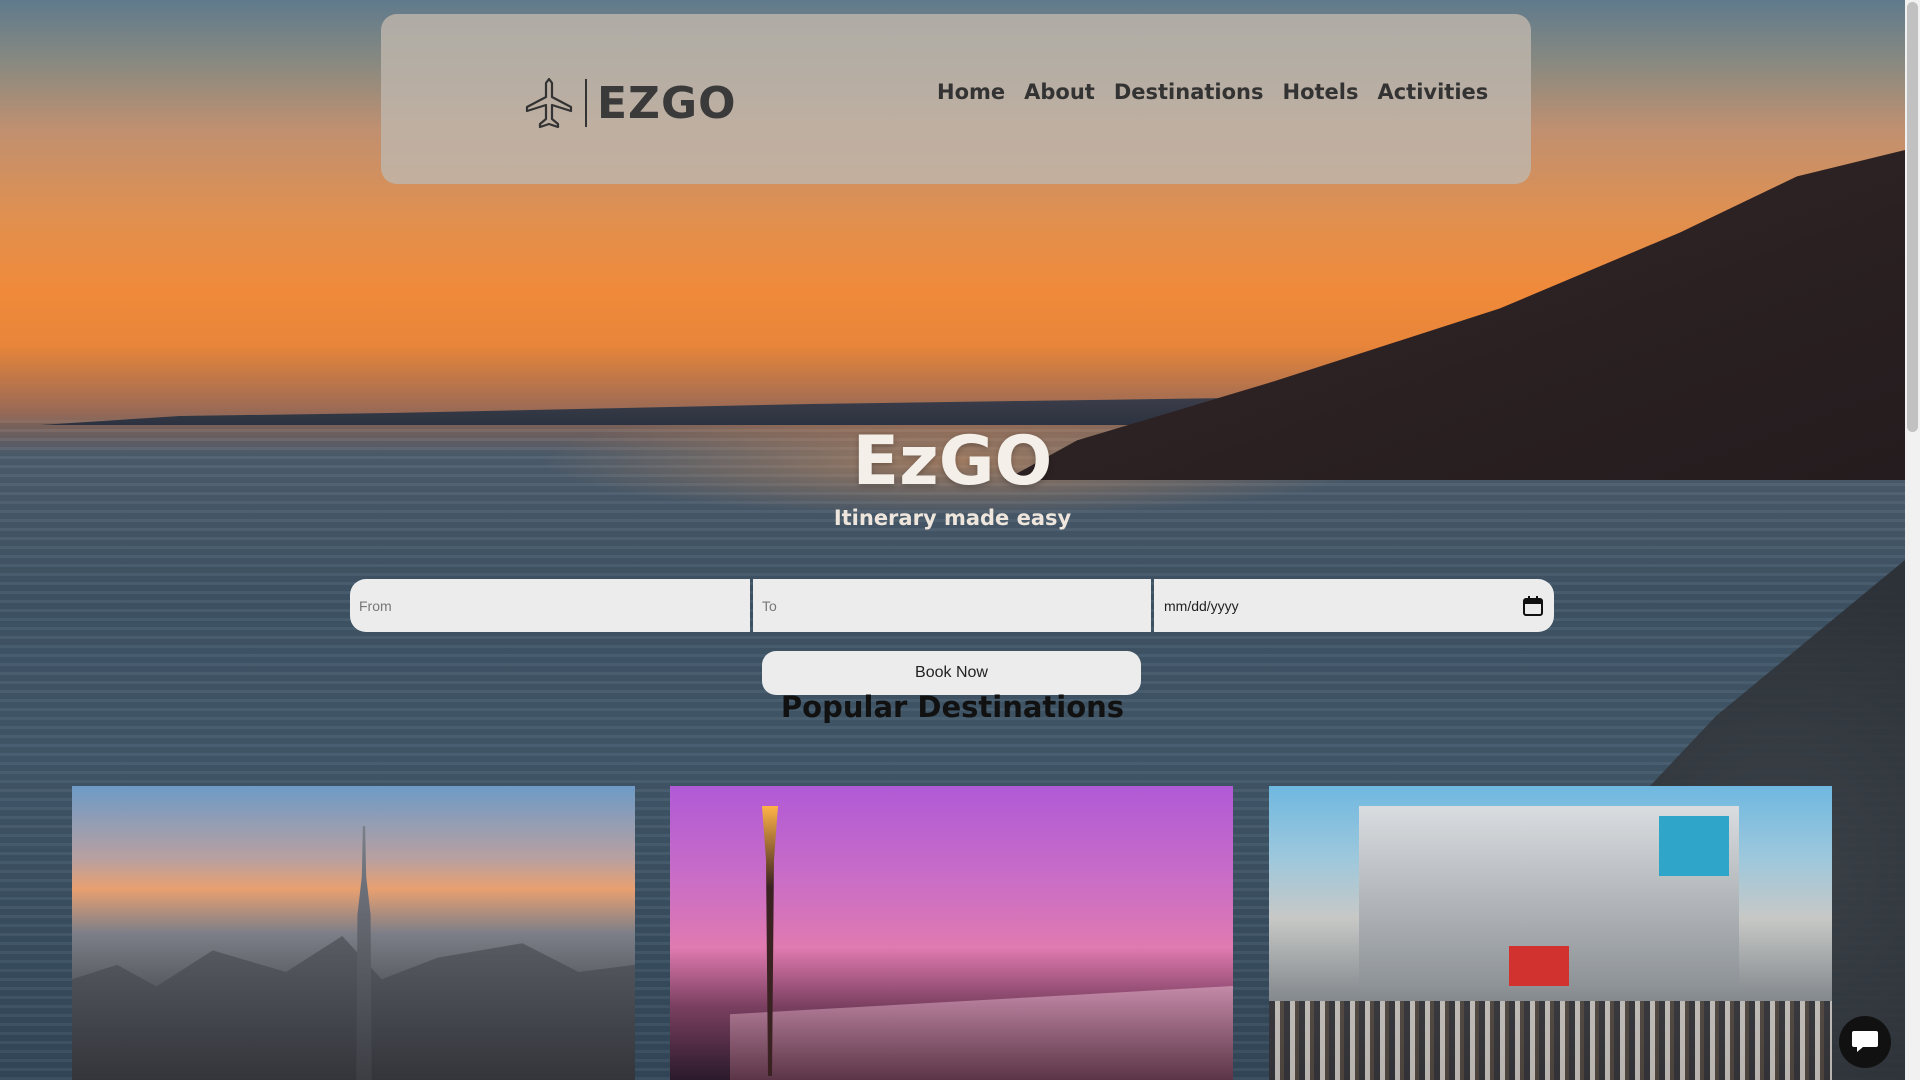 The height and width of the screenshot is (1080, 1920). I want to click on logo: EZGO, so click(628, 103).